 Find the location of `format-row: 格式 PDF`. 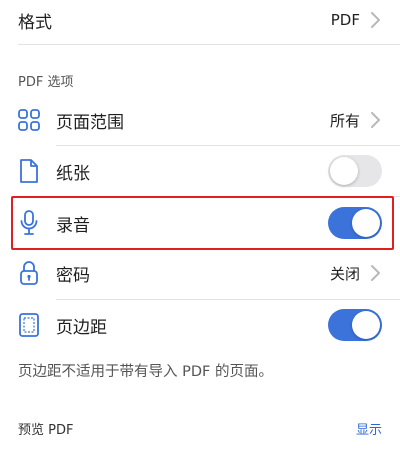

format-row: 格式 PDF is located at coordinates (200, 20).